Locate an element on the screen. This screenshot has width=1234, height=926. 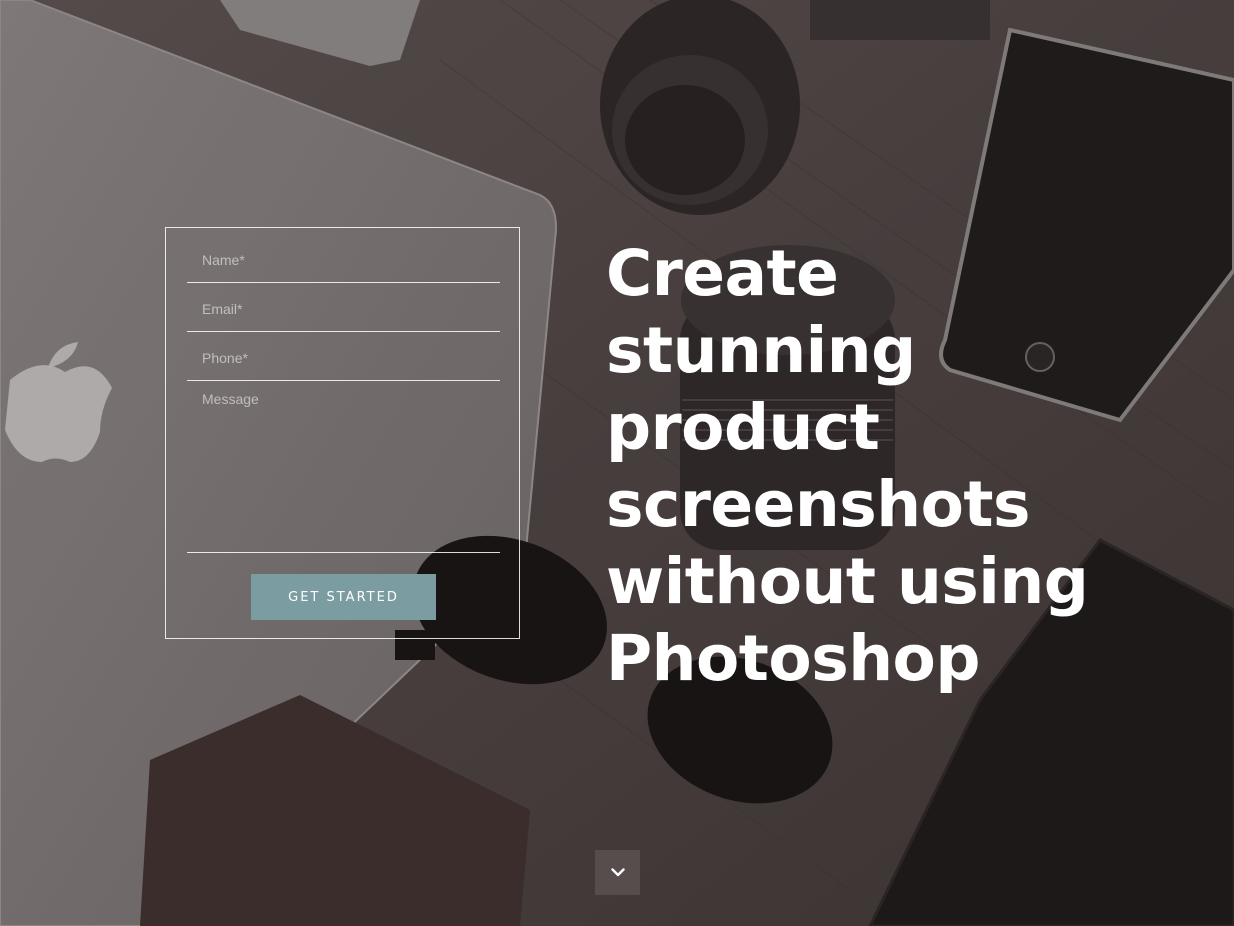
hero-headline-line: Create is located at coordinates (722, 273).